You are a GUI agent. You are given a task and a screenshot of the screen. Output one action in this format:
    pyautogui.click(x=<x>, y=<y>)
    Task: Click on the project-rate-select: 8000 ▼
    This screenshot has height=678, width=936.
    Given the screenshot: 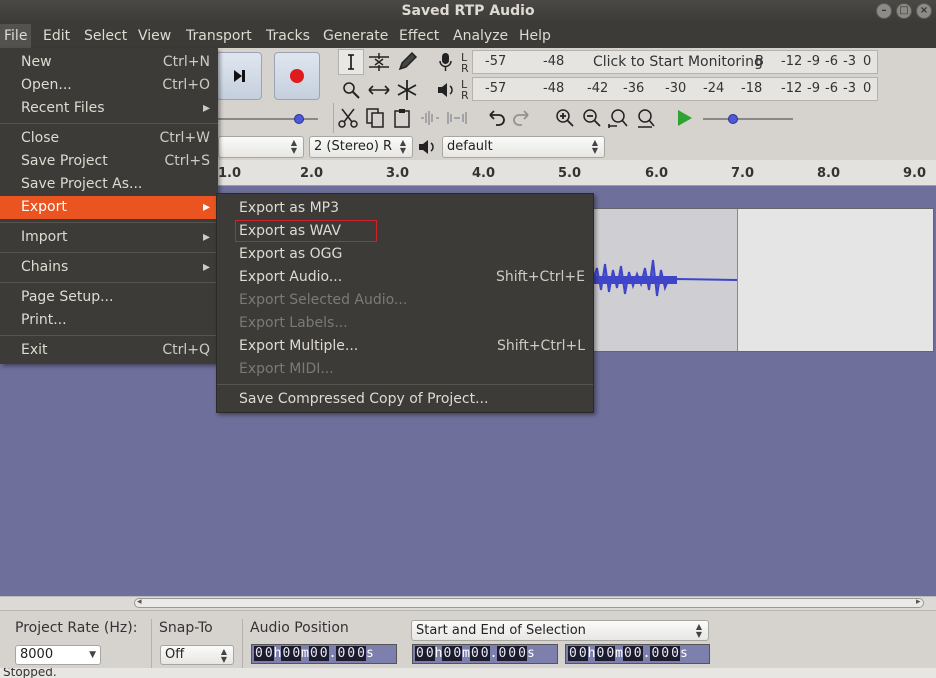 What is the action you would take?
    pyautogui.click(x=58, y=655)
    